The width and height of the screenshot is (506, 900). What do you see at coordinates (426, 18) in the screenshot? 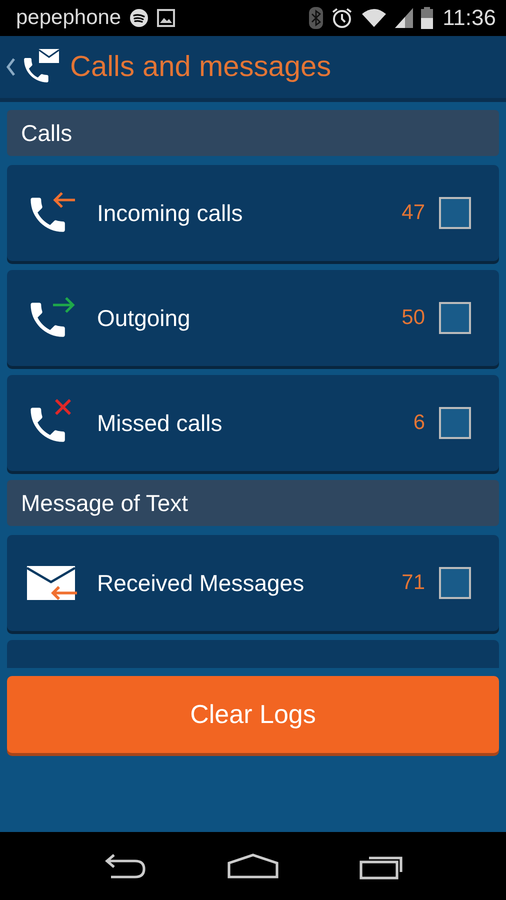
I see `battery-icon` at bounding box center [426, 18].